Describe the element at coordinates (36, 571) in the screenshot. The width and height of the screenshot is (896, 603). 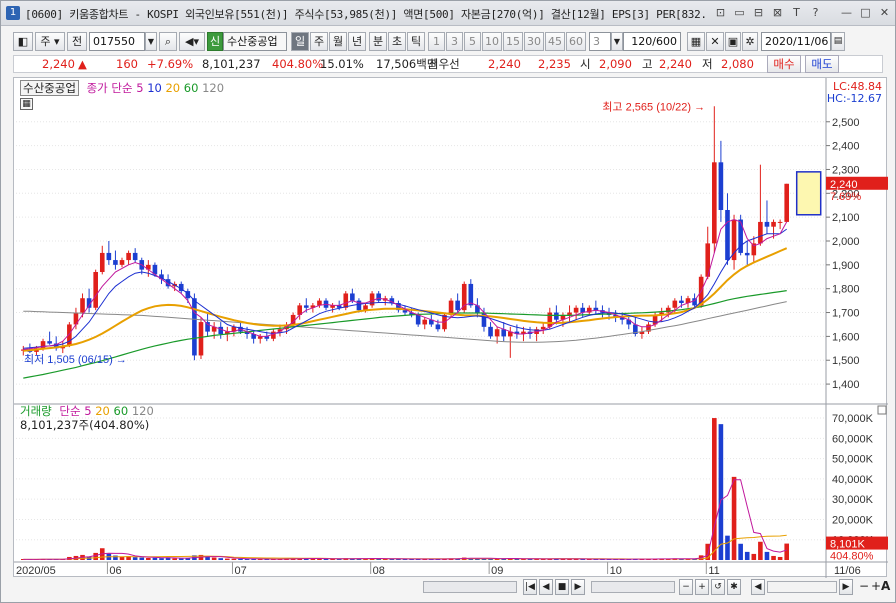
I see `date-label: 2020/05` at that location.